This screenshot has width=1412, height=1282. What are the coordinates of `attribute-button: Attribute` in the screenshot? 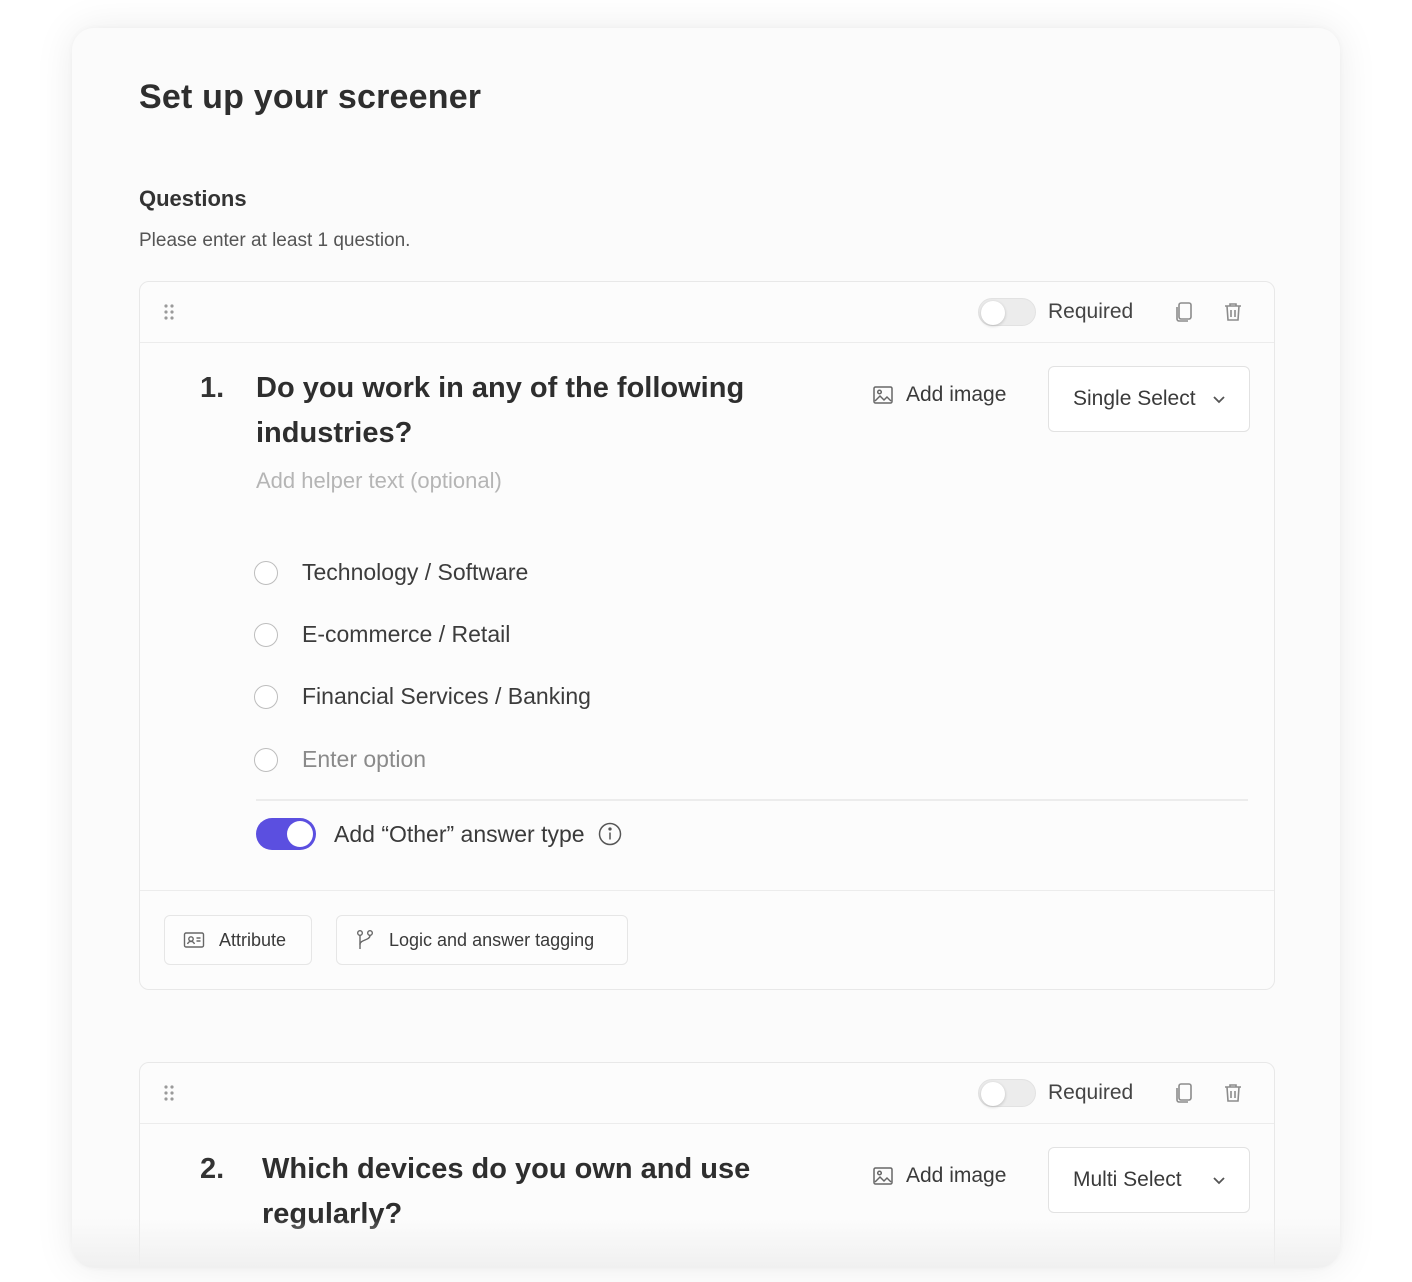 It's located at (238, 940).